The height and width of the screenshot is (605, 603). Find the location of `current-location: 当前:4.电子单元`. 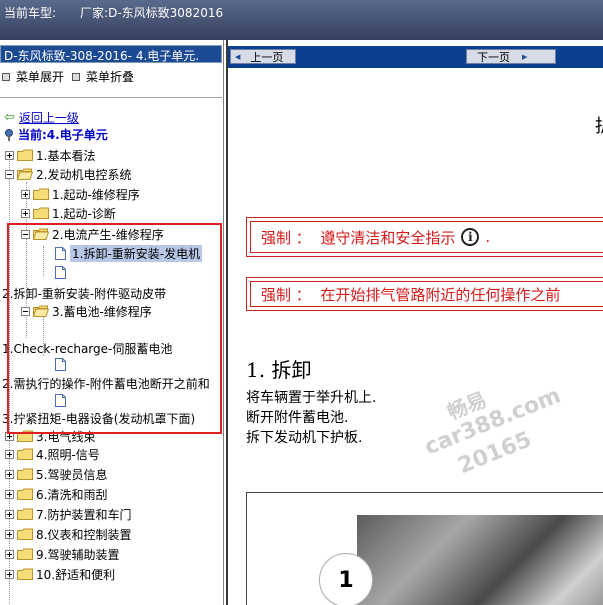

current-location: 当前:4.电子单元 is located at coordinates (56, 134).